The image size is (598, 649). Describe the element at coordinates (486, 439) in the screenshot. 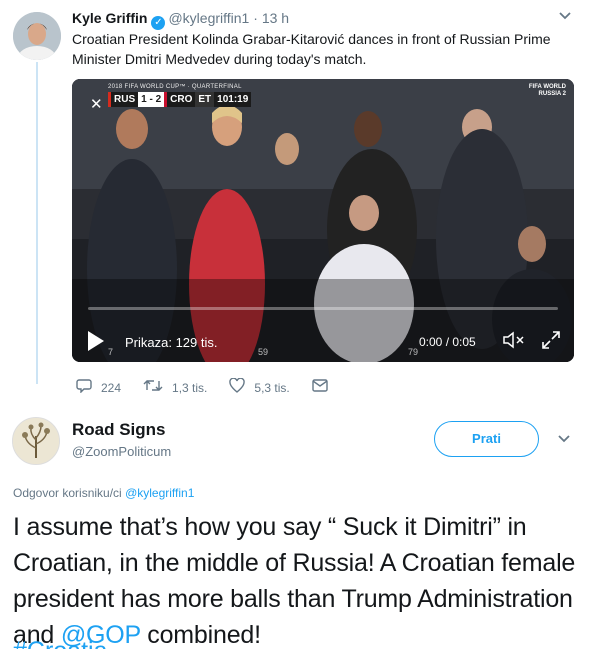

I see `follow-button: Prati` at that location.